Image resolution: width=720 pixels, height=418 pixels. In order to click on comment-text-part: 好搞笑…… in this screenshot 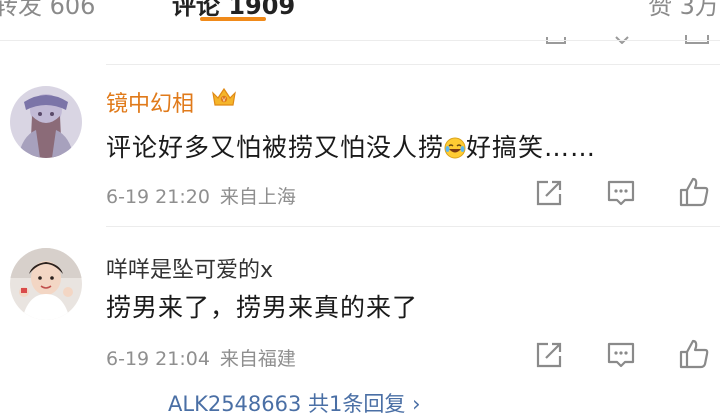, I will do `click(531, 147)`.